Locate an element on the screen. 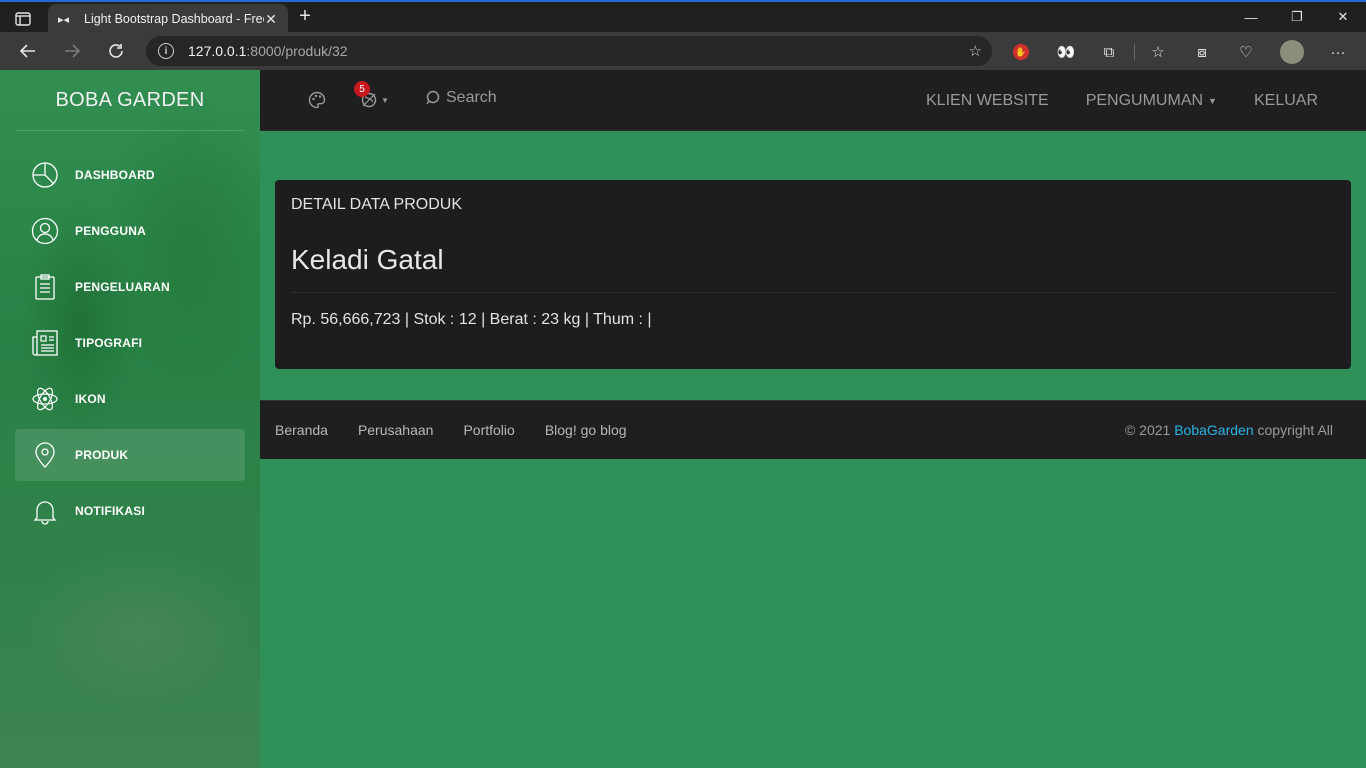 The image size is (1366, 768). sidebar-item-pengguna: PENGGUNA is located at coordinates (130, 231).